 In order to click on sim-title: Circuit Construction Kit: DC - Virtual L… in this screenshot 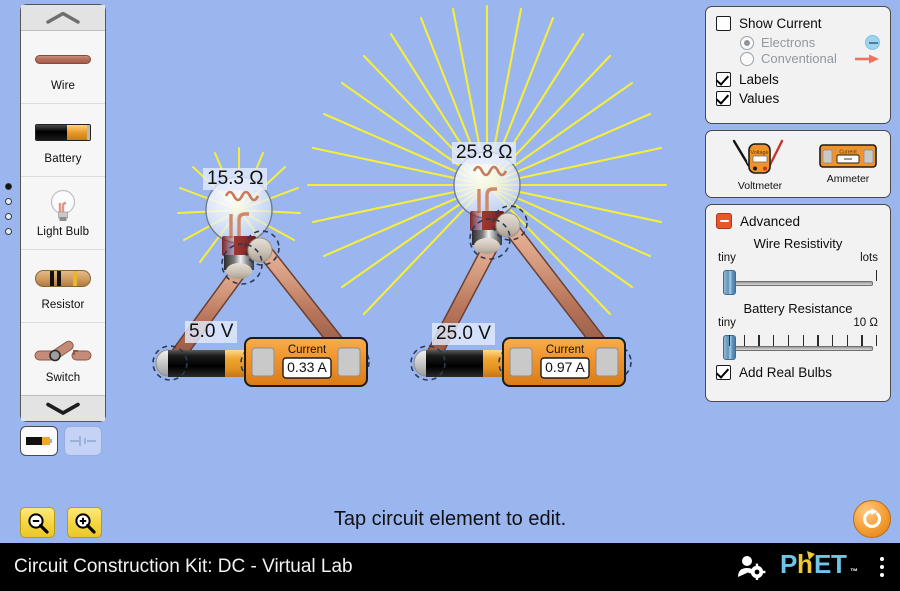, I will do `click(183, 566)`.